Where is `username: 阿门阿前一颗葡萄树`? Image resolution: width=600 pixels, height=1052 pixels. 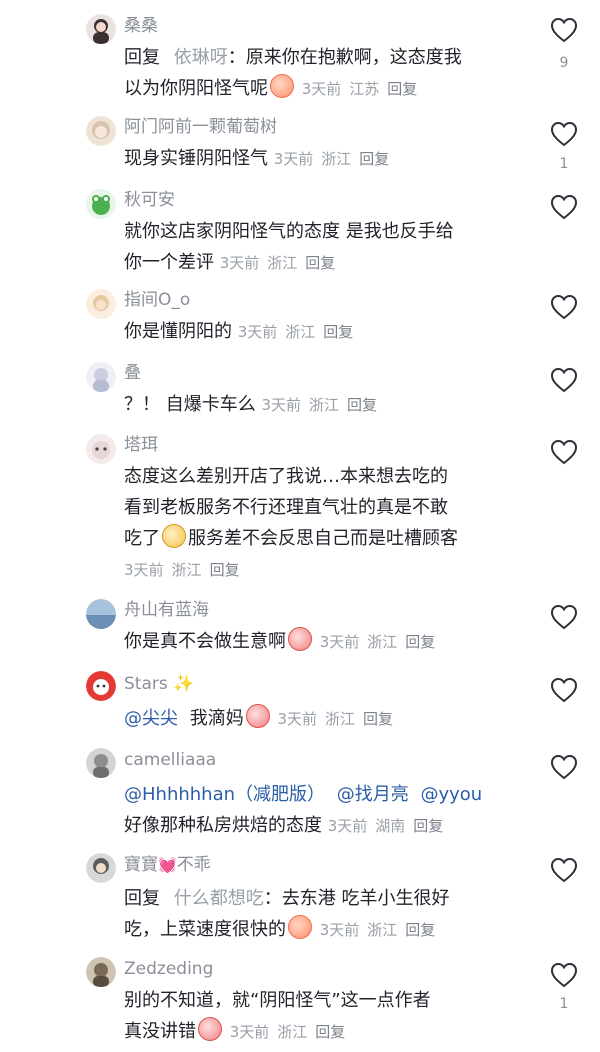 username: 阿门阿前一颗葡萄树 is located at coordinates (200, 127).